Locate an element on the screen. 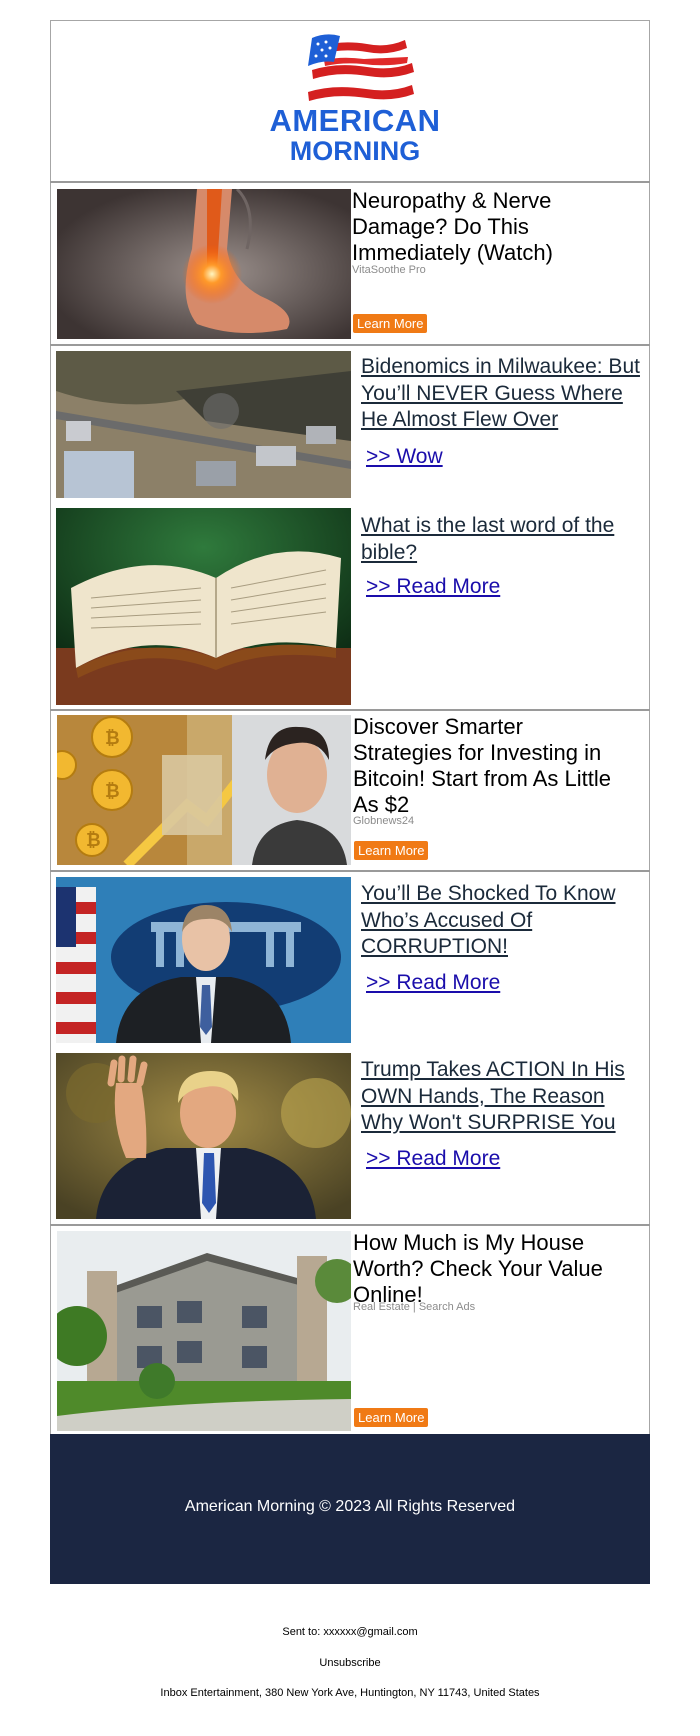 This screenshot has height=1736, width=700. sent-to-text: Sent to: xxxxxx@gmail.com is located at coordinates (350, 1632).